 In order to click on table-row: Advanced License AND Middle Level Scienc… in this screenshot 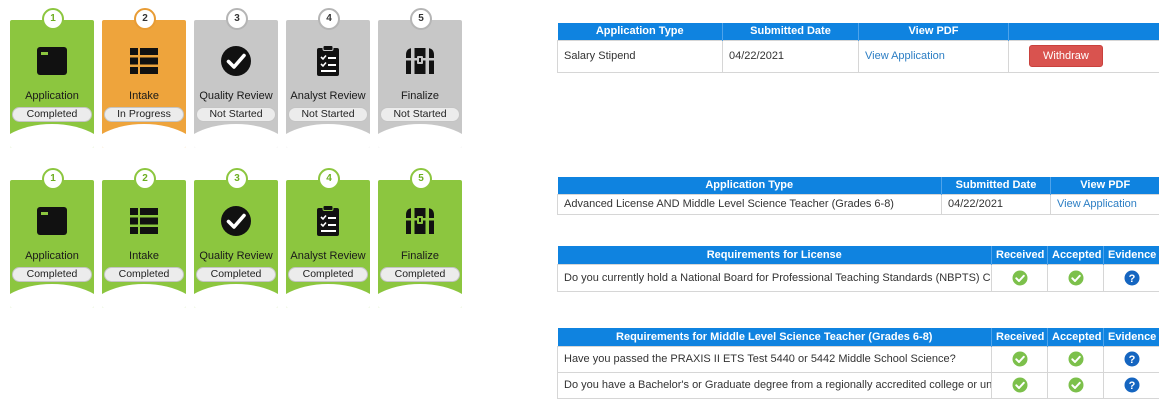, I will do `click(858, 204)`.